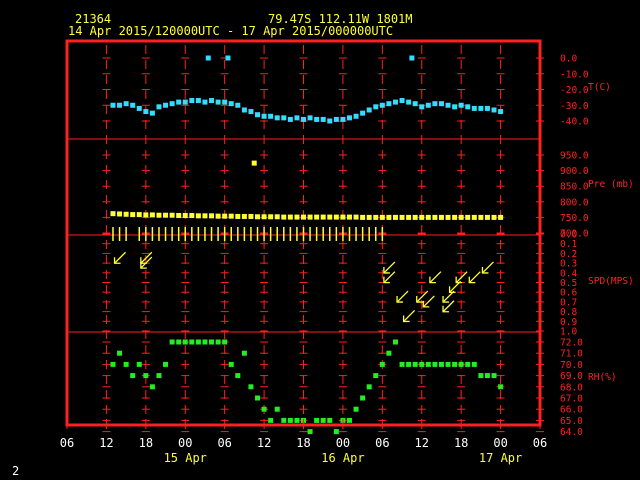  What do you see at coordinates (574, 202) in the screenshot?
I see `y-tick-label: 800.0` at bounding box center [574, 202].